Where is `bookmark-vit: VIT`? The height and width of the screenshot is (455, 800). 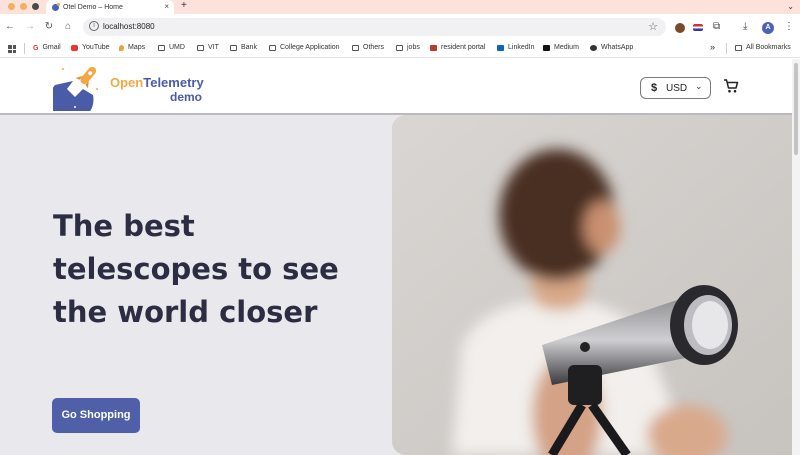 bookmark-vit: VIT is located at coordinates (208, 47).